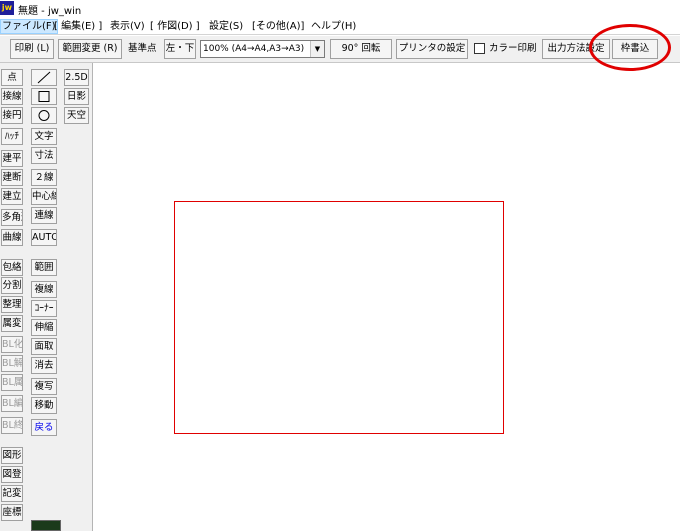 The width and height of the screenshot is (680, 531). What do you see at coordinates (12, 363) in the screenshot?
I see `tool-block-explode: BL解` at bounding box center [12, 363].